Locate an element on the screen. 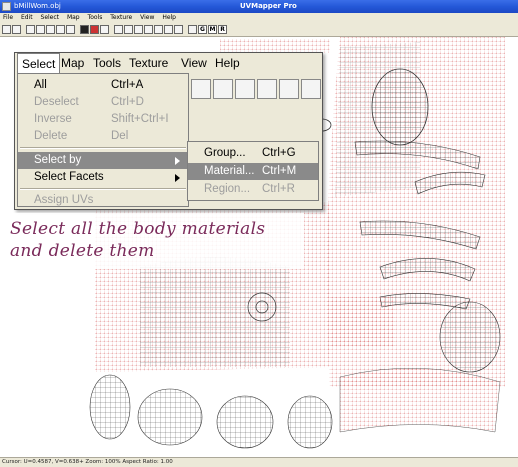  menu-texture: Texture is located at coordinates (121, 18).